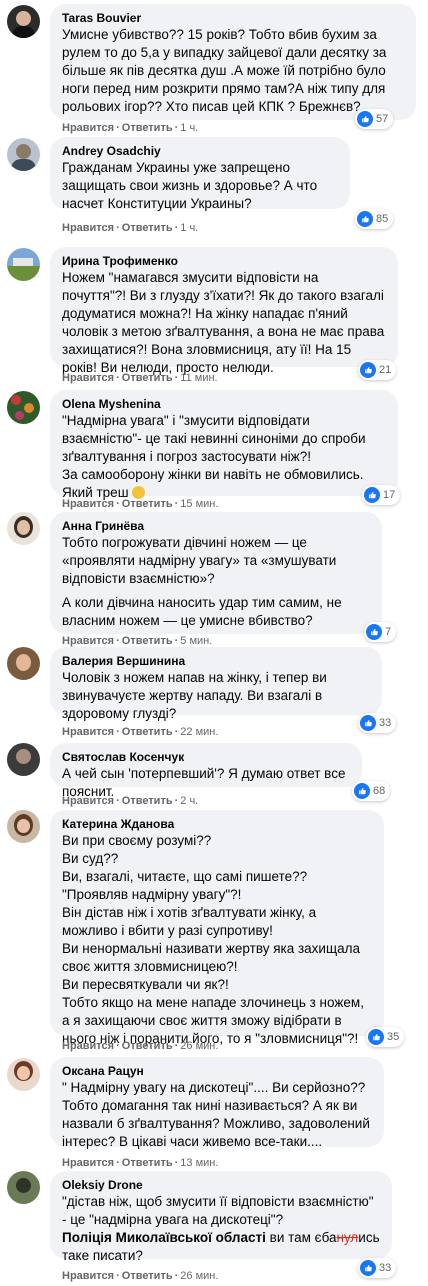 This screenshot has width=428, height=1286. Describe the element at coordinates (216, 526) in the screenshot. I see `comment-author: Анна Гринёва` at that location.